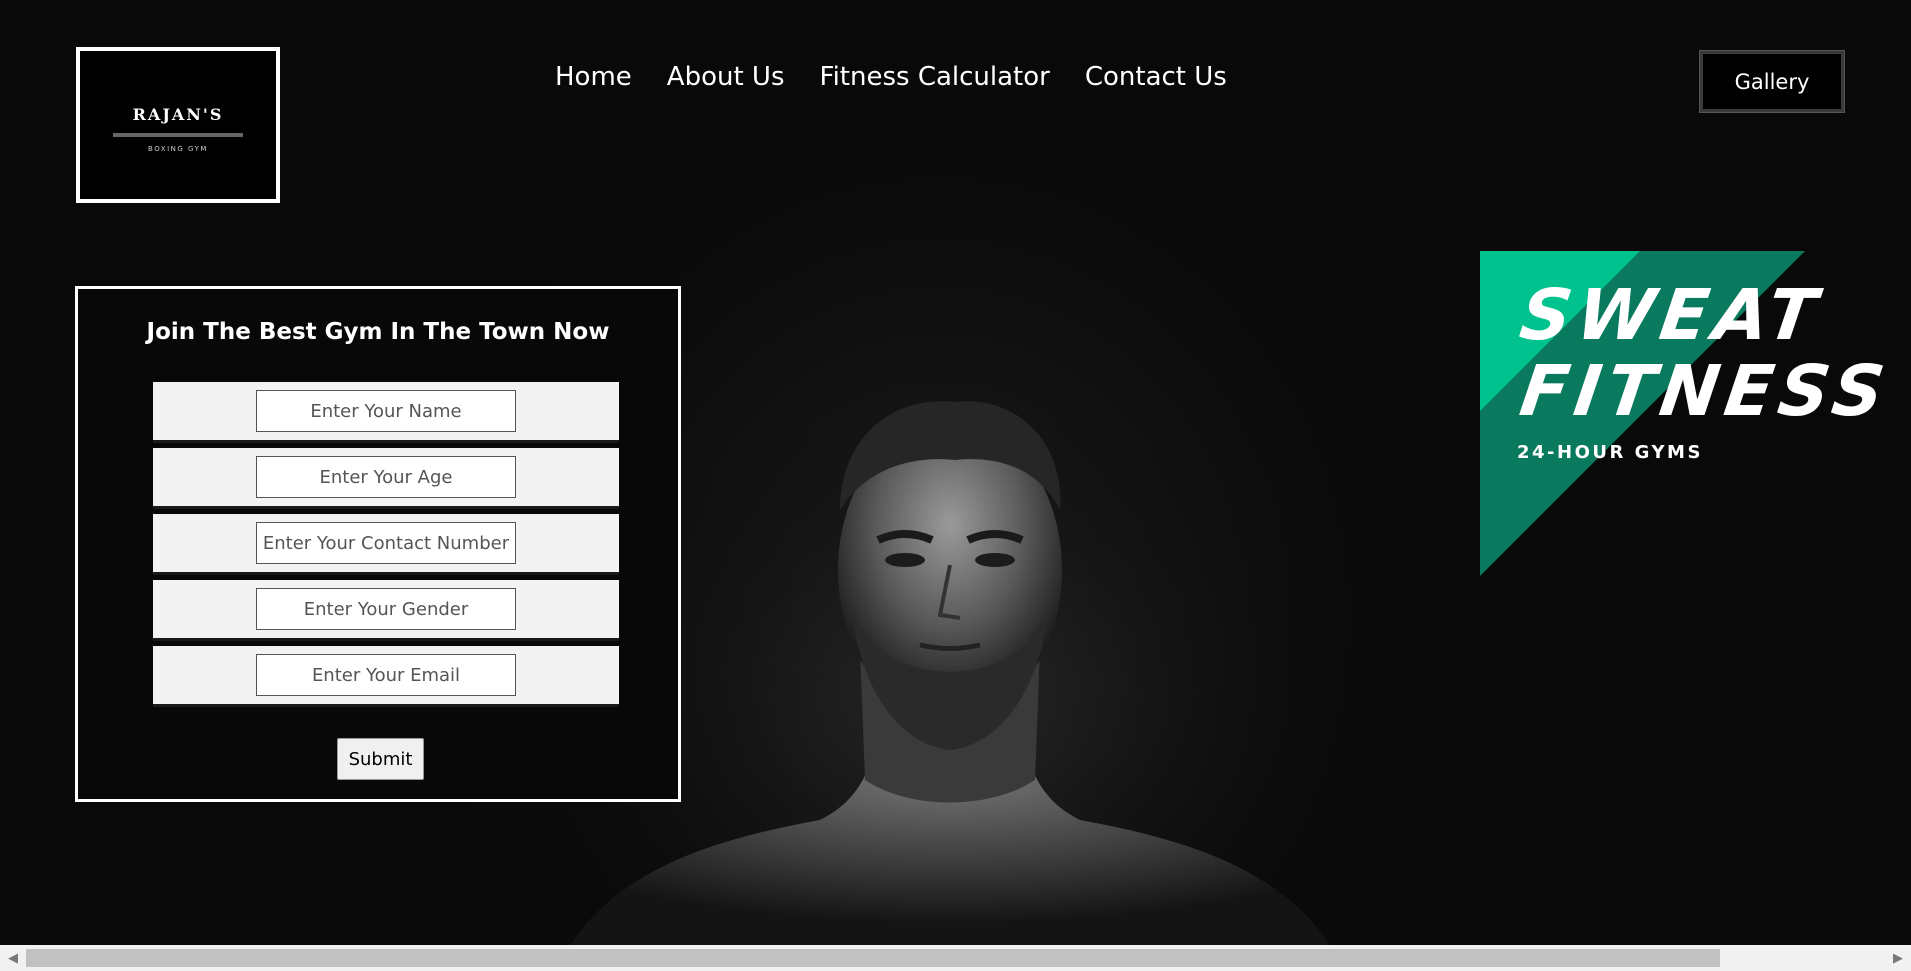 This screenshot has height=971, width=1911. What do you see at coordinates (13, 958) in the screenshot?
I see `scroll-left-icon: ◀` at bounding box center [13, 958].